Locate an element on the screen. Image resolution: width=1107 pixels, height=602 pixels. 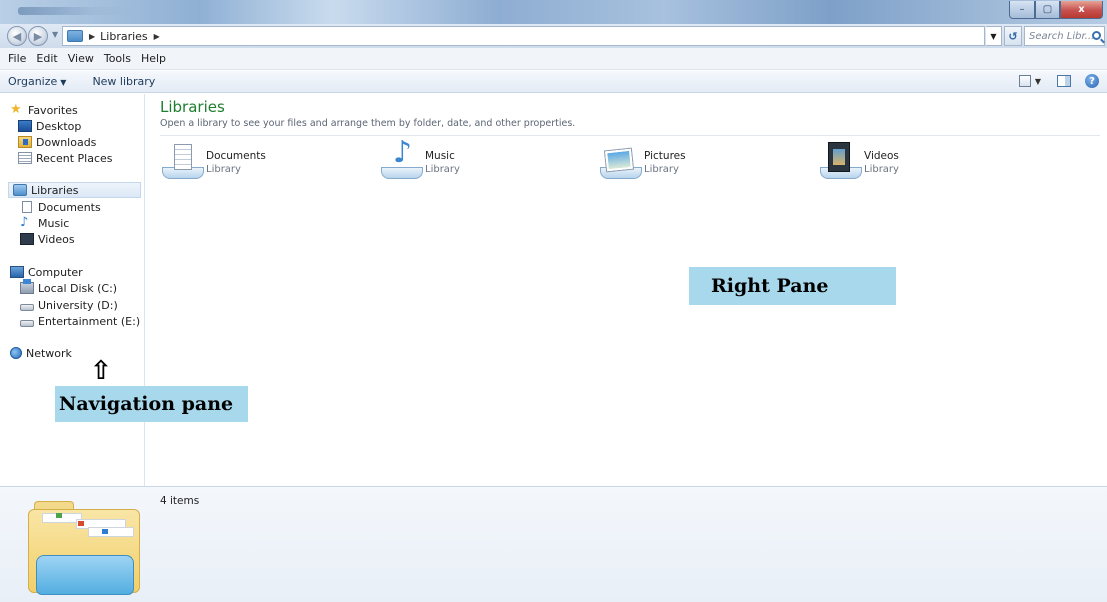
nav-music: ♪ Music is located at coordinates (44, 223).